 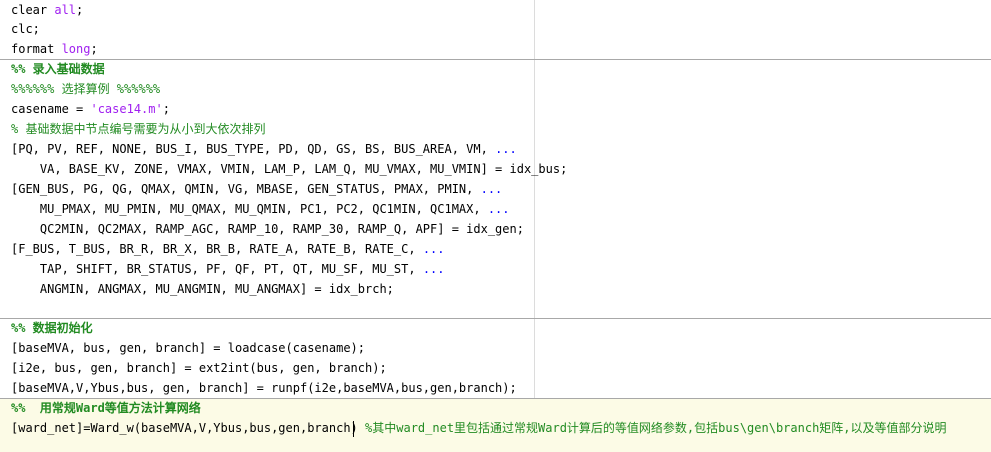 What do you see at coordinates (51, 109) in the screenshot?
I see `code-text: casename =` at bounding box center [51, 109].